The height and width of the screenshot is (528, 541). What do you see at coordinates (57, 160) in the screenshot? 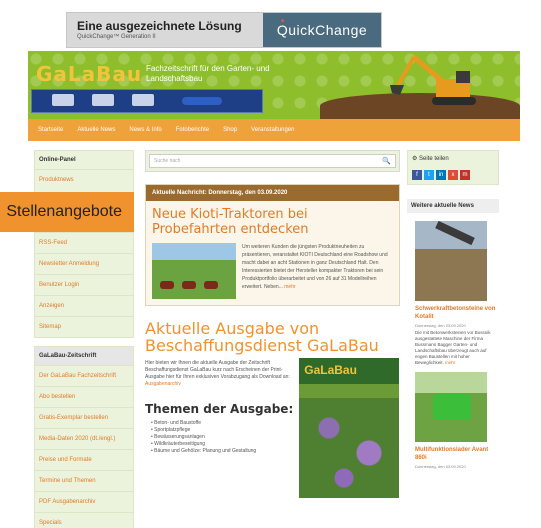
I see `panel-title: Online-Panel` at bounding box center [57, 160].